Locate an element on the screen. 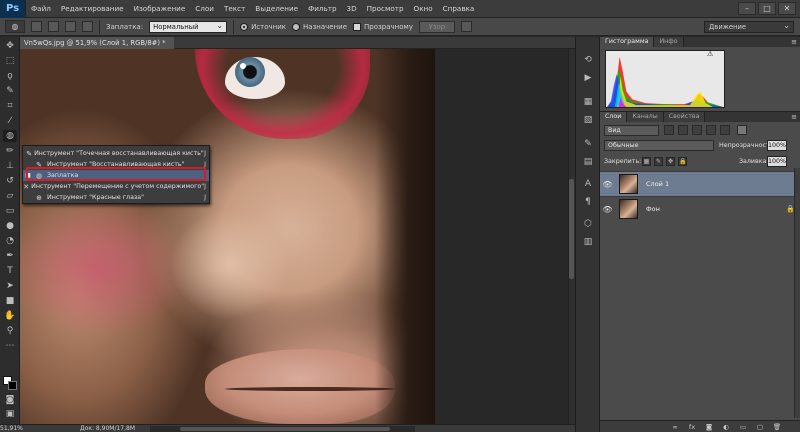  subtract-selection-icon is located at coordinates (70, 26).